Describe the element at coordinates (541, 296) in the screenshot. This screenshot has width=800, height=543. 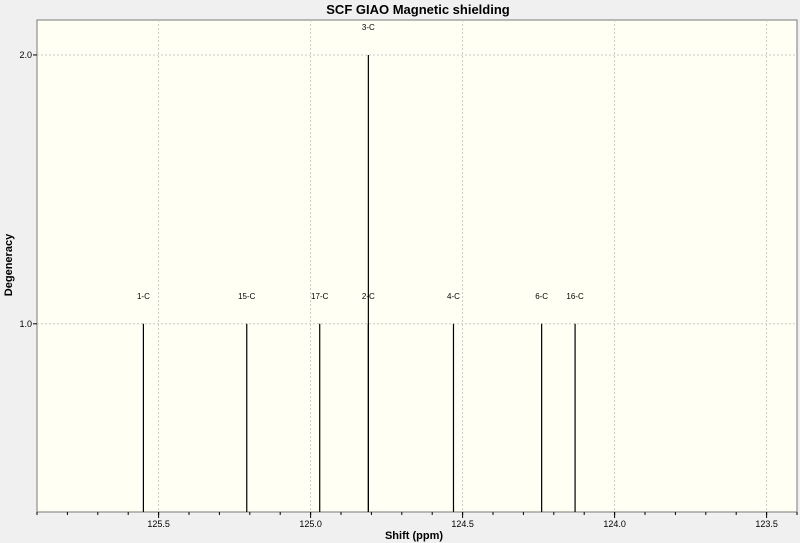
I see `peak-label-6-C: 6-C` at that location.